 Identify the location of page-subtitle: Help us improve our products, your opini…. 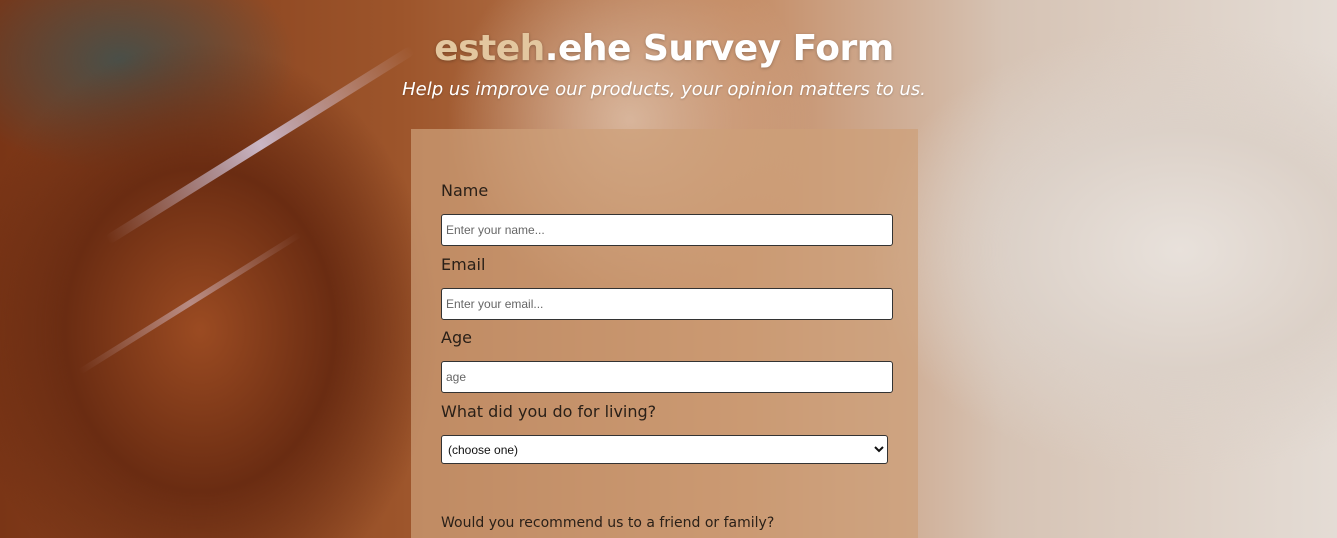
(664, 89).